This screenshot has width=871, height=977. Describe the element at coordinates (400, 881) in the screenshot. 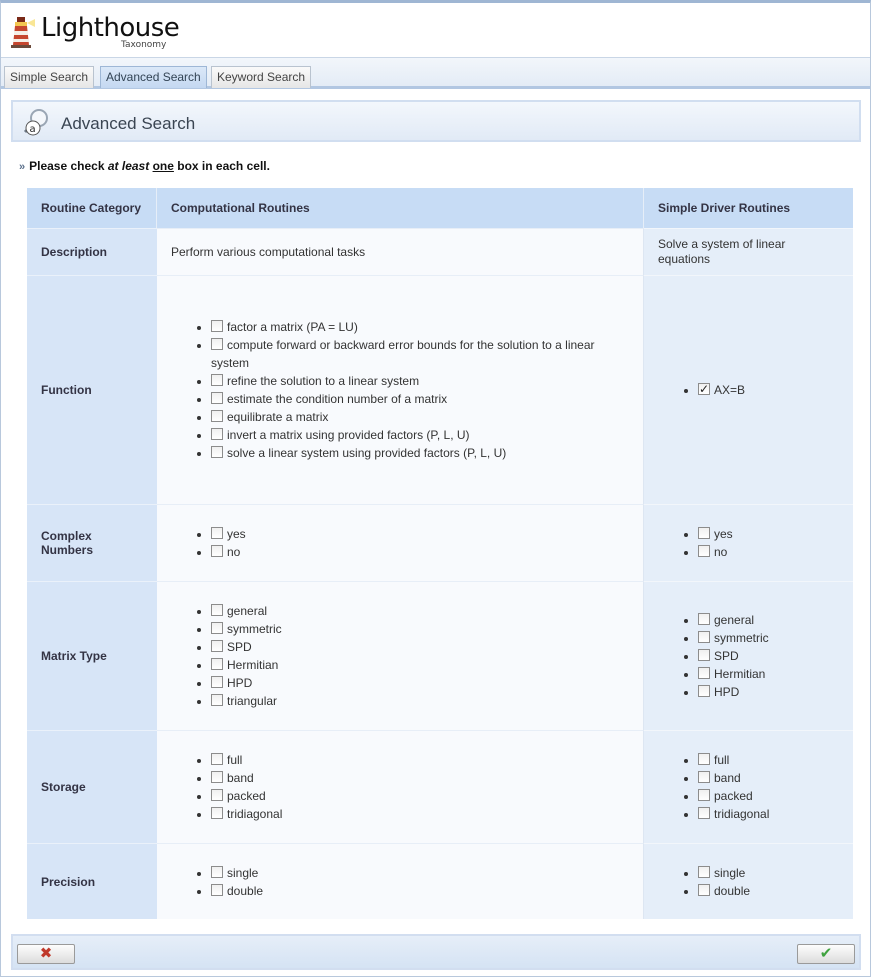

I see `precision-computational-cell: single double` at that location.